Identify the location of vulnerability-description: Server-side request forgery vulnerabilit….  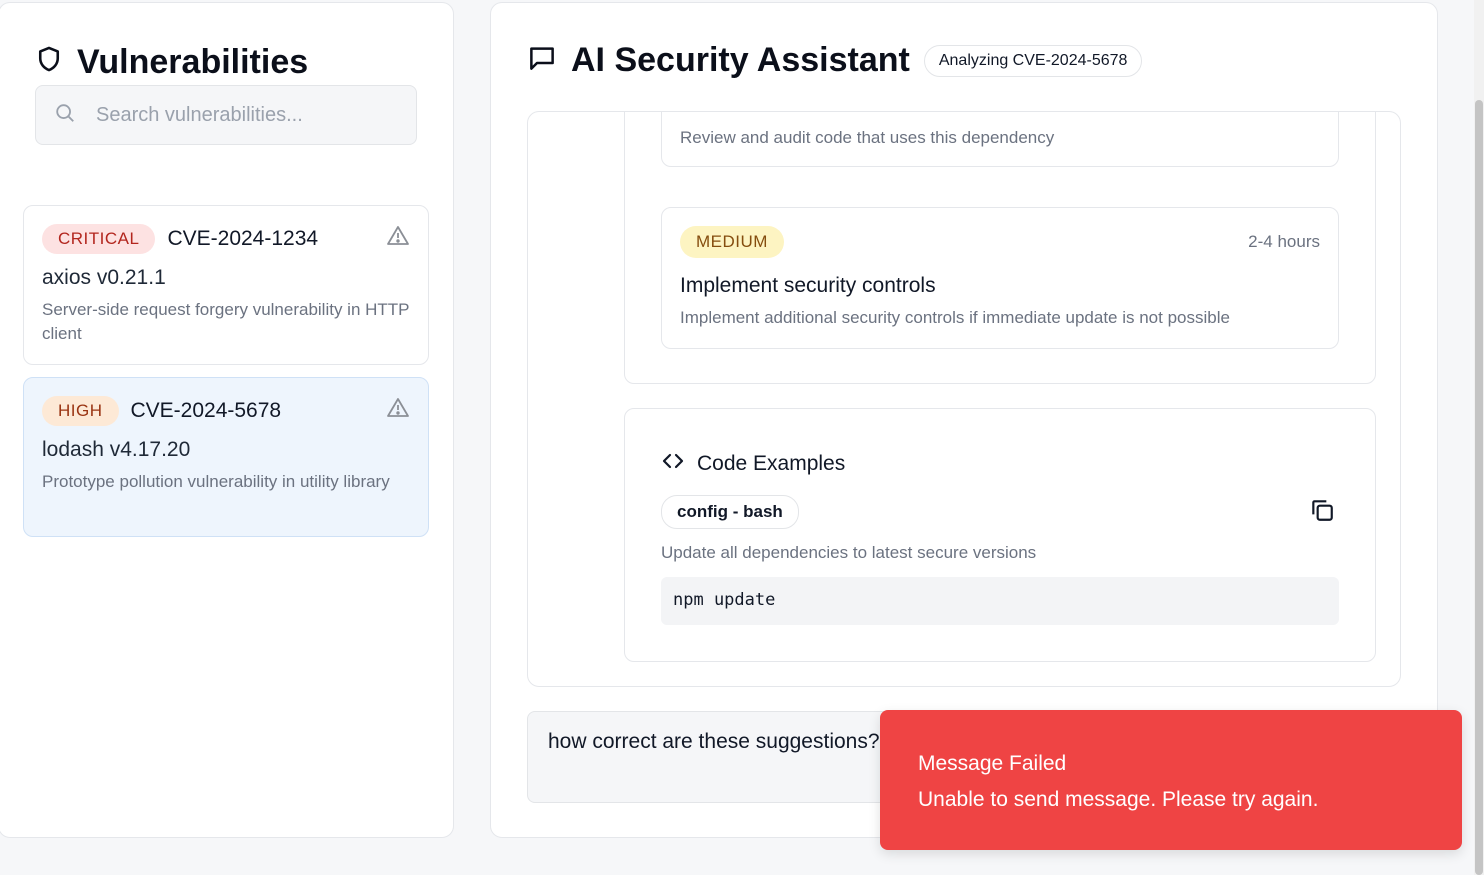
(226, 321).